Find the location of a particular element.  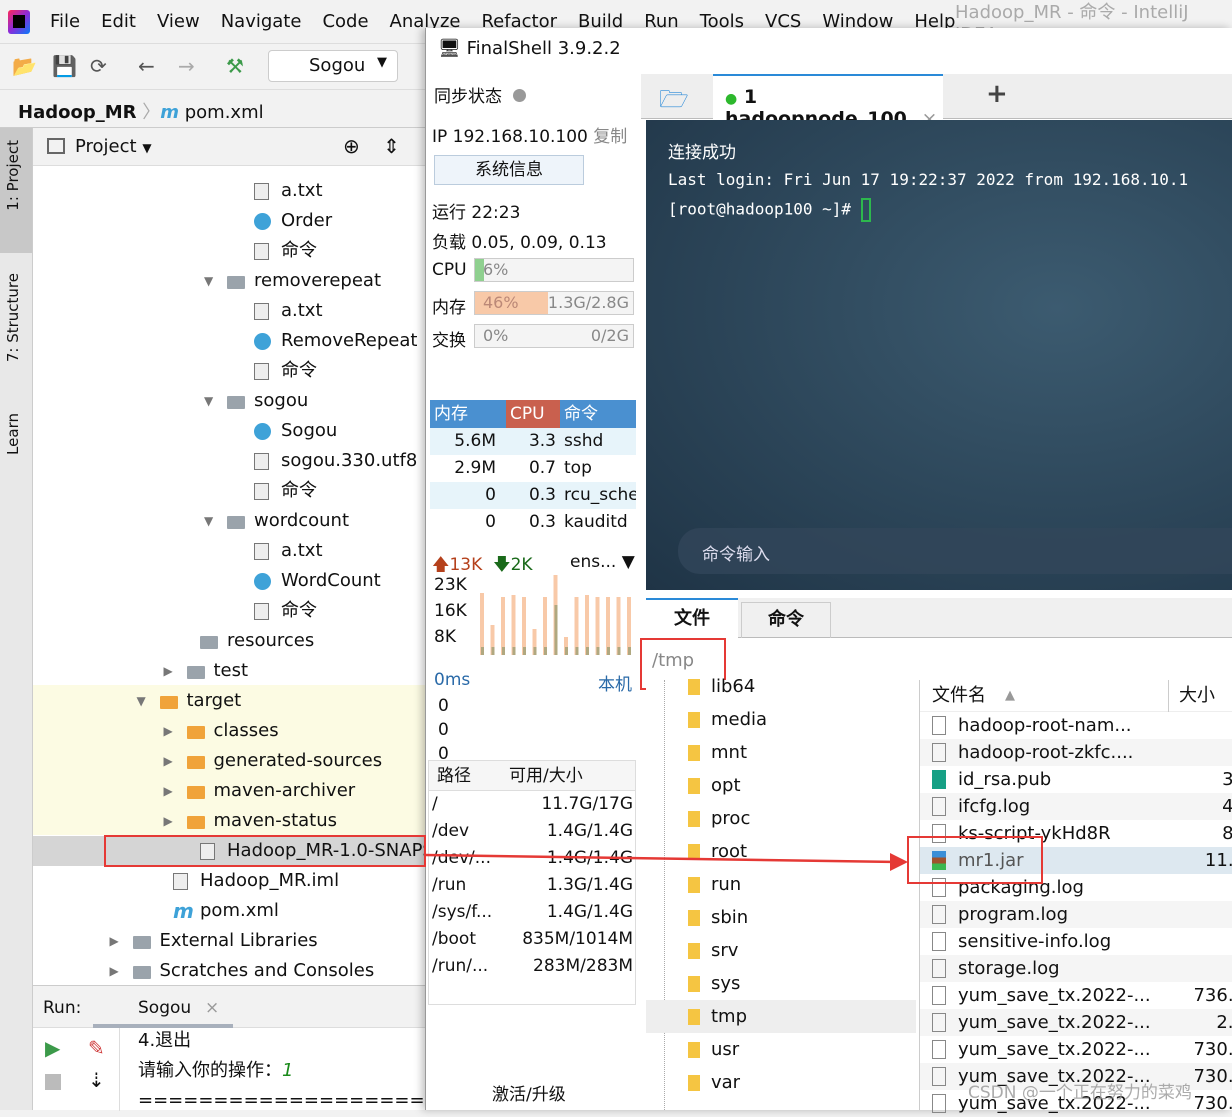

file-row: program.log is located at coordinates (1076, 914).